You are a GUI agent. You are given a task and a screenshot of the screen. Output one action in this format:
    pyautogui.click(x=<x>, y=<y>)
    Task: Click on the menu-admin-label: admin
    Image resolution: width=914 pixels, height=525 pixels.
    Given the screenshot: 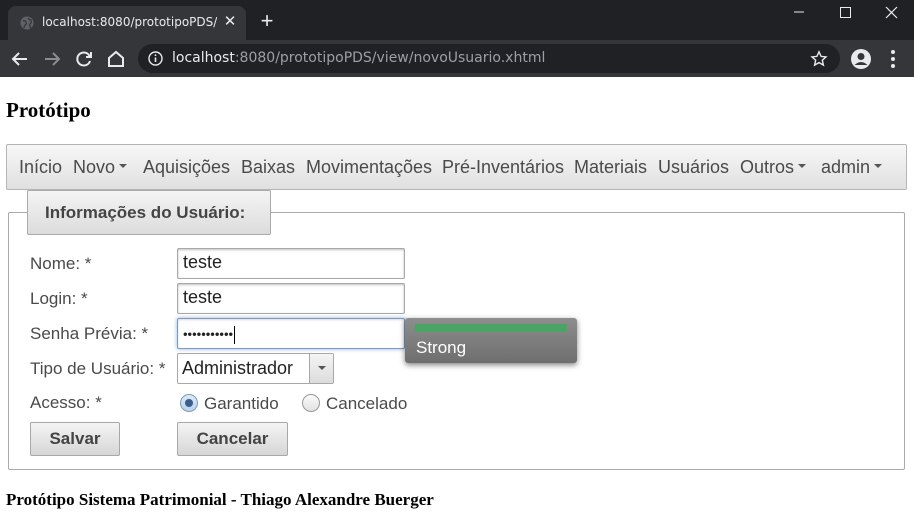 What is the action you would take?
    pyautogui.click(x=846, y=167)
    